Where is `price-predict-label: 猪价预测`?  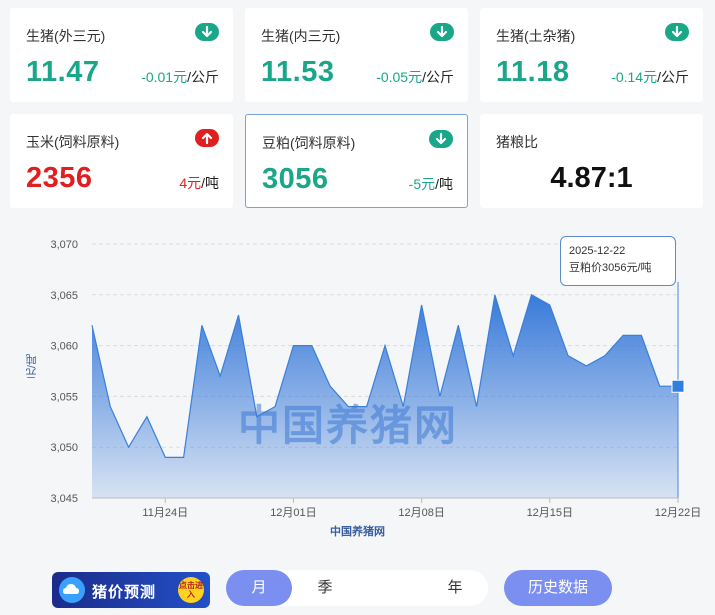 price-predict-label: 猪价预测 is located at coordinates (124, 592).